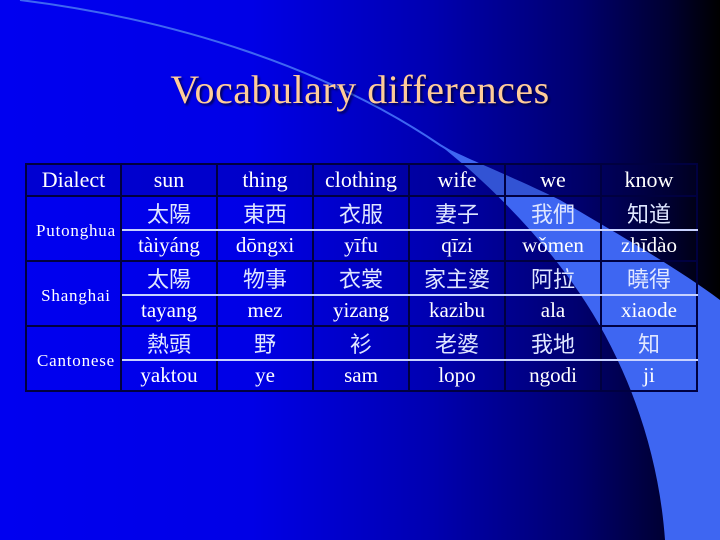 This screenshot has width=720, height=540. Describe the element at coordinates (649, 245) in the screenshot. I see `cell-romanization: zhīdào` at that location.